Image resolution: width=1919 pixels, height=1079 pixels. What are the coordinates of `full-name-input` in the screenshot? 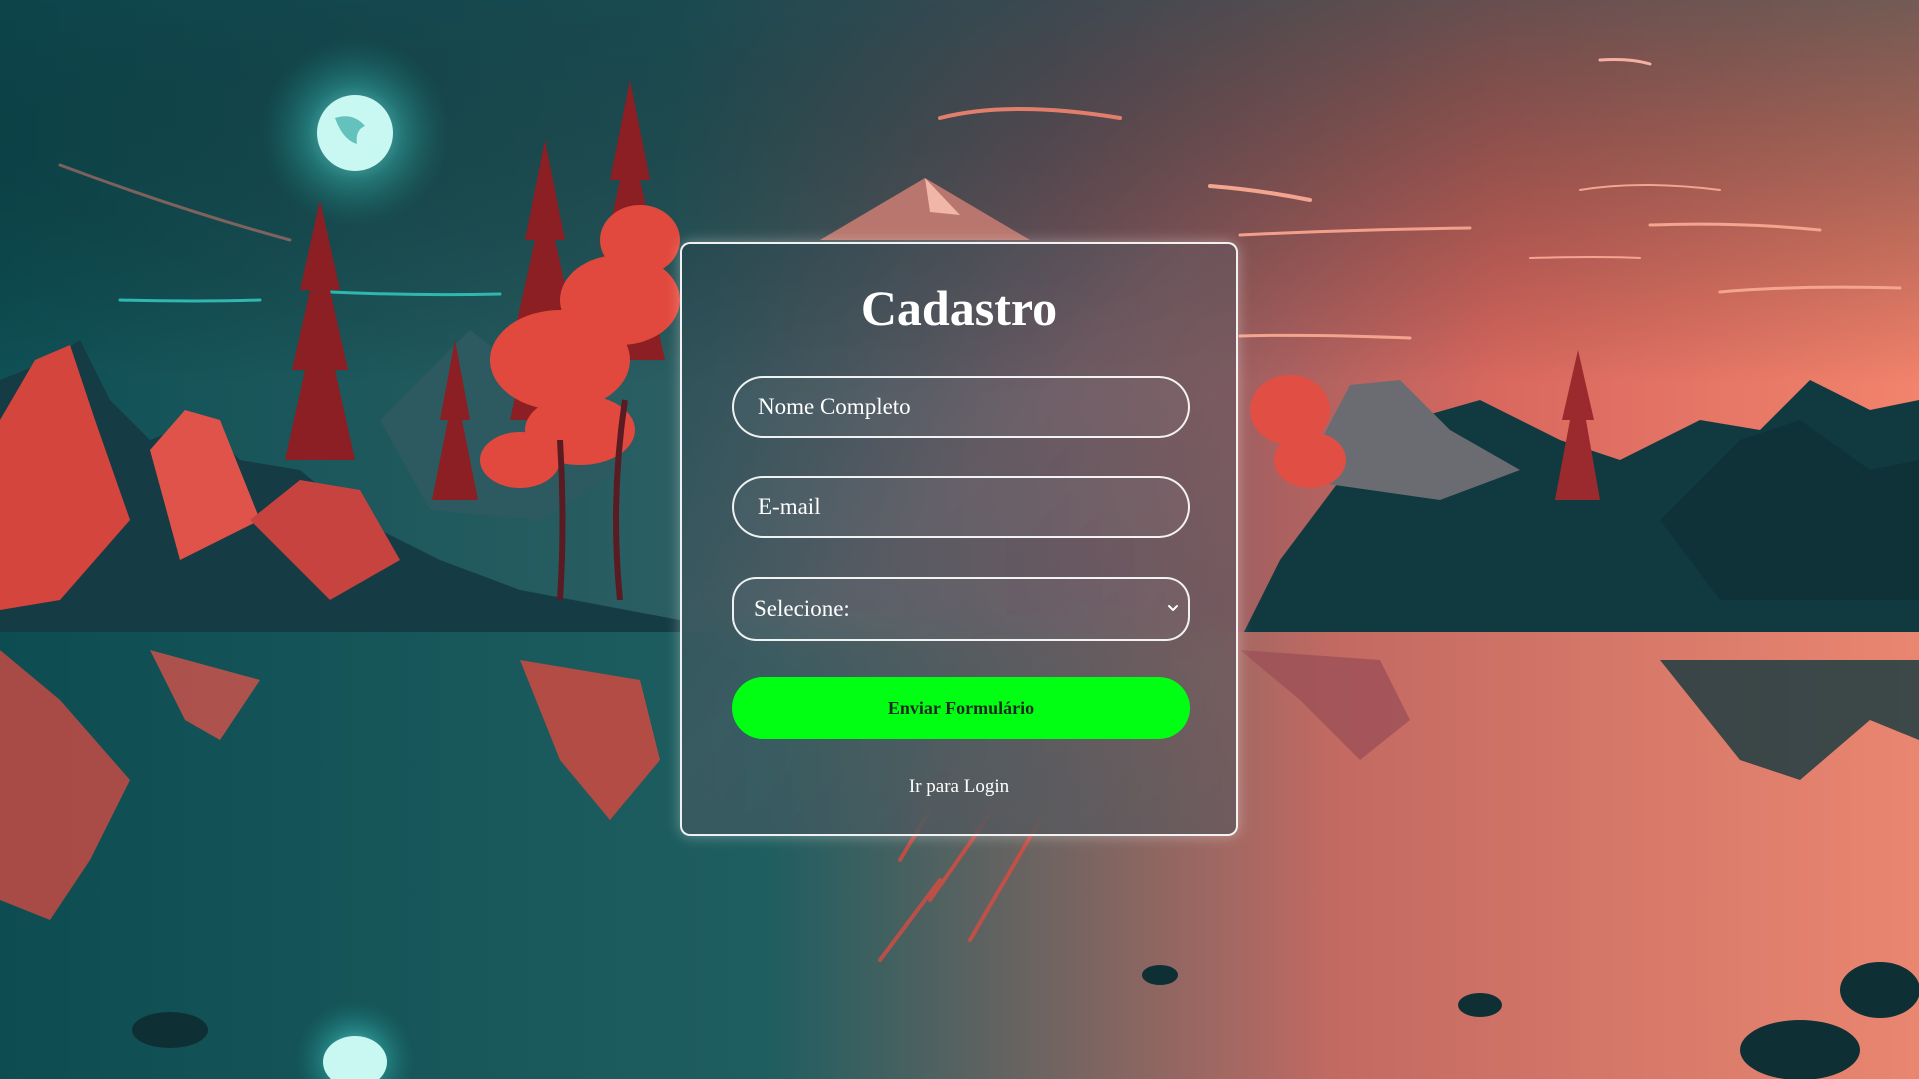 It's located at (961, 407).